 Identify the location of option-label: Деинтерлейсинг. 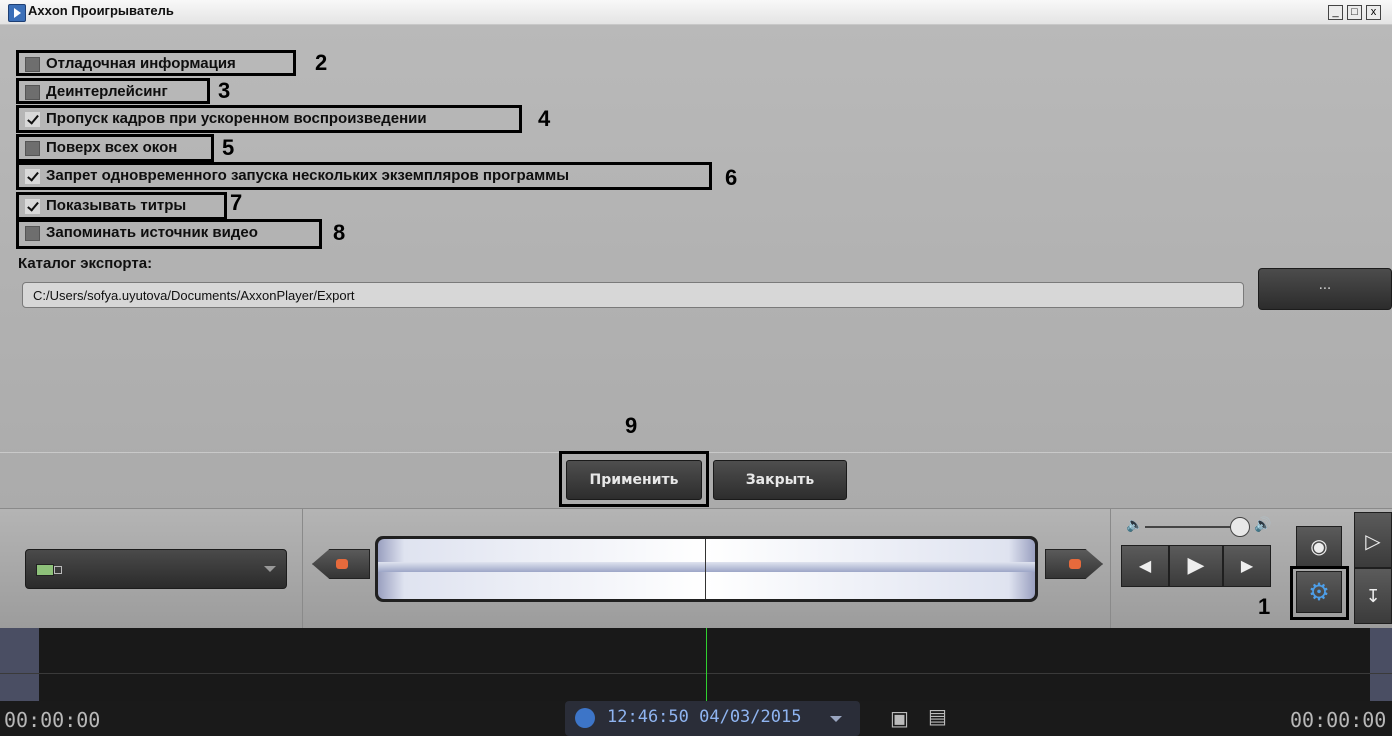
(107, 91).